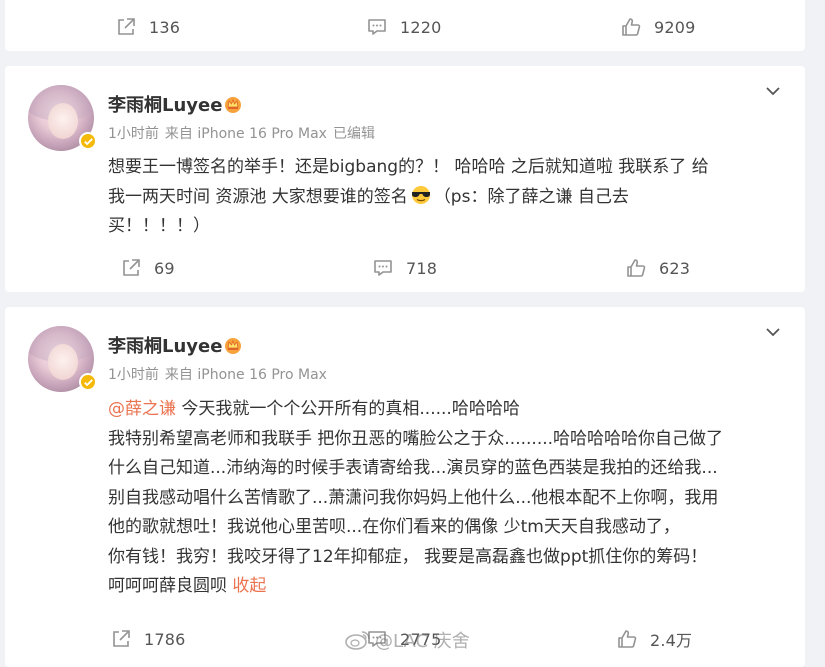 The image size is (825, 667). Describe the element at coordinates (314, 409) in the screenshot. I see `post-text-line: @薛之谦 今天我就一个个公开所有的真相......哈哈哈哈` at that location.